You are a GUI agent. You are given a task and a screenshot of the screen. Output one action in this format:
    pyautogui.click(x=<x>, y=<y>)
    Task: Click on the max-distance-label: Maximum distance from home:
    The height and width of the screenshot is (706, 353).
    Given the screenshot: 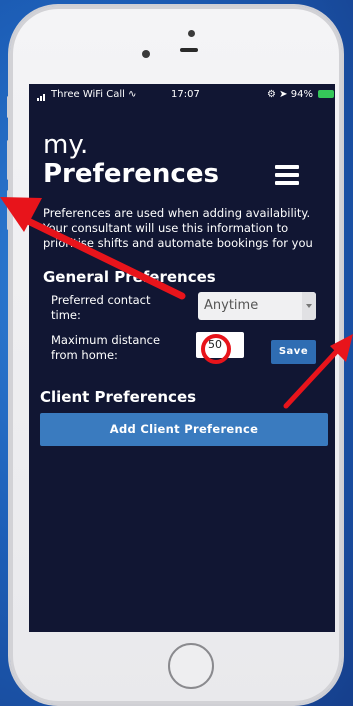 What is the action you would take?
    pyautogui.click(x=106, y=347)
    